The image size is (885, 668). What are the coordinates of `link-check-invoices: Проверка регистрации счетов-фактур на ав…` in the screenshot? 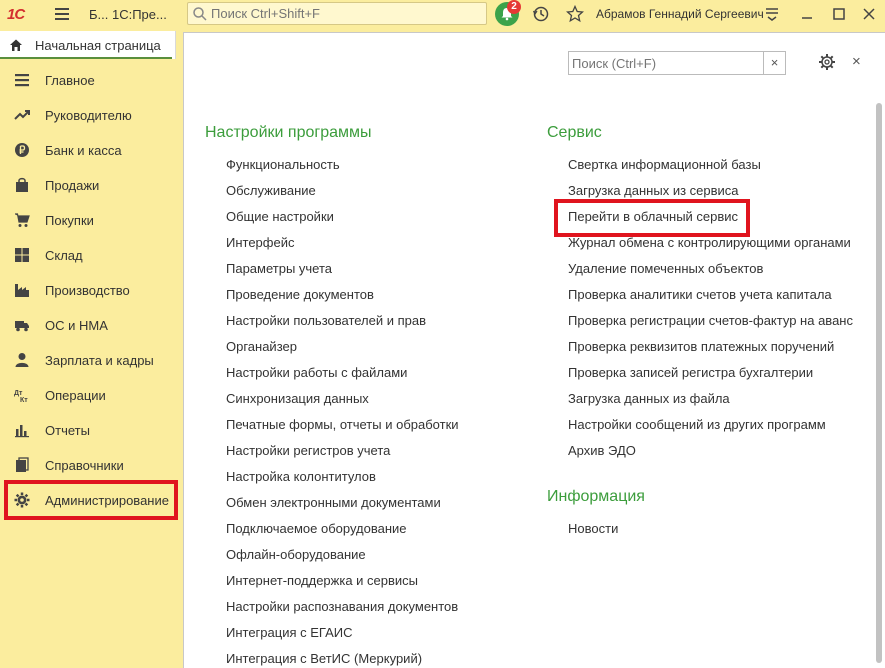 It's located at (710, 320).